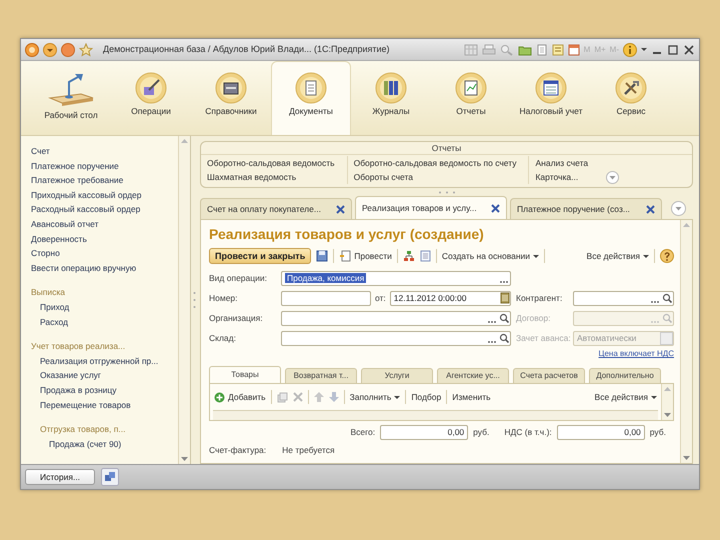  What do you see at coordinates (107, 375) in the screenshot?
I see `nav-link: Оказание услуг` at bounding box center [107, 375].